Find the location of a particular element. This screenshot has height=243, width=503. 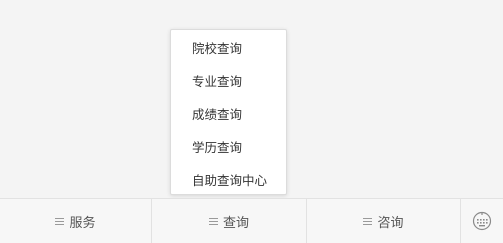

tab-query-label: 查询 is located at coordinates (235, 223).